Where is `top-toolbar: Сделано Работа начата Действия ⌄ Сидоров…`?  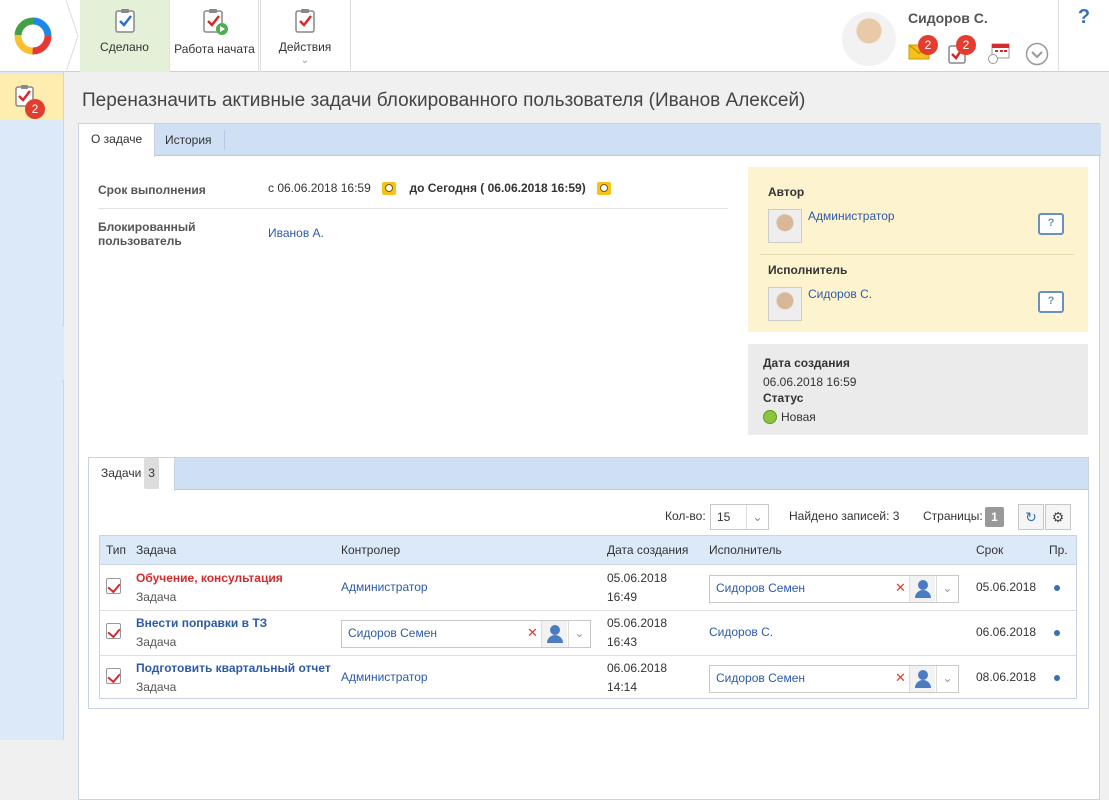
top-toolbar: Сделано Работа начата Действия ⌄ Сидоров… is located at coordinates (554, 36).